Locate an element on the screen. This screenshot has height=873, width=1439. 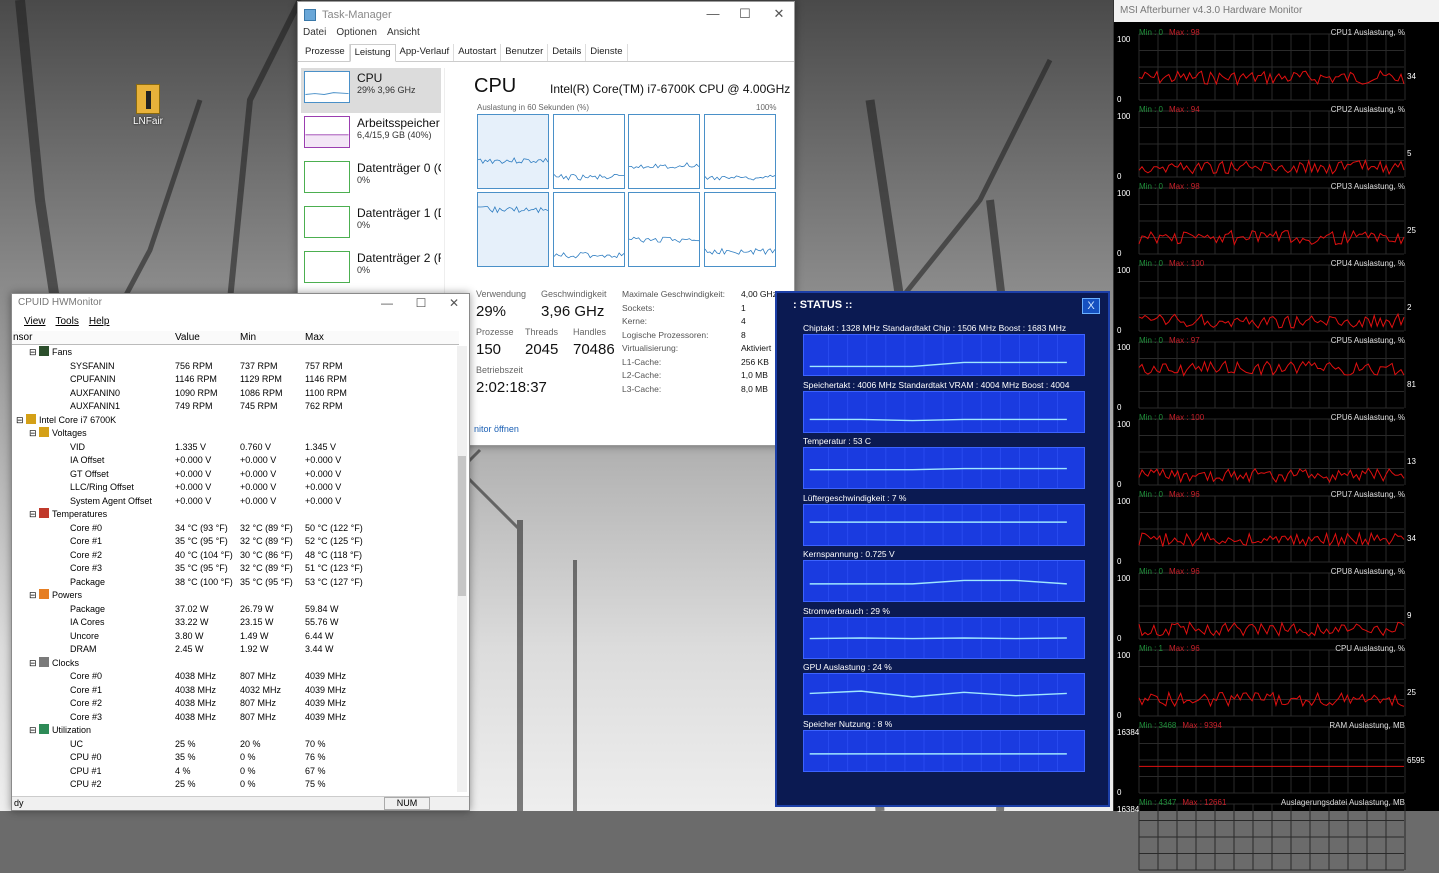
table-row: IA Offset +0.000 V +0.000 V +0.000 V is located at coordinates (235, 460).